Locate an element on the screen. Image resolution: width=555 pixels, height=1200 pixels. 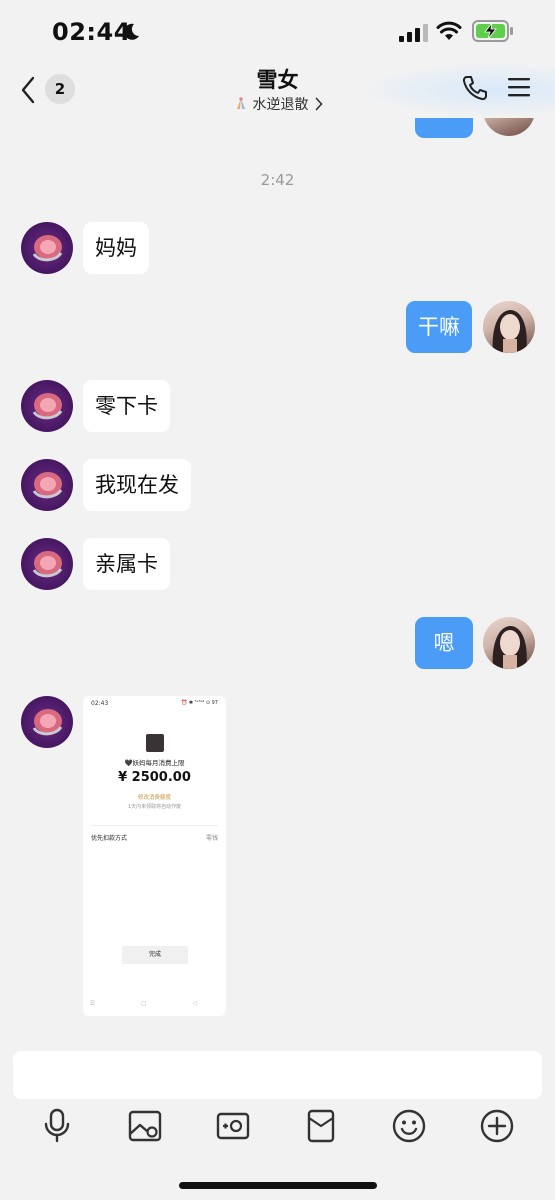
shot-method-label: 优先扣款方式 is located at coordinates (109, 838).